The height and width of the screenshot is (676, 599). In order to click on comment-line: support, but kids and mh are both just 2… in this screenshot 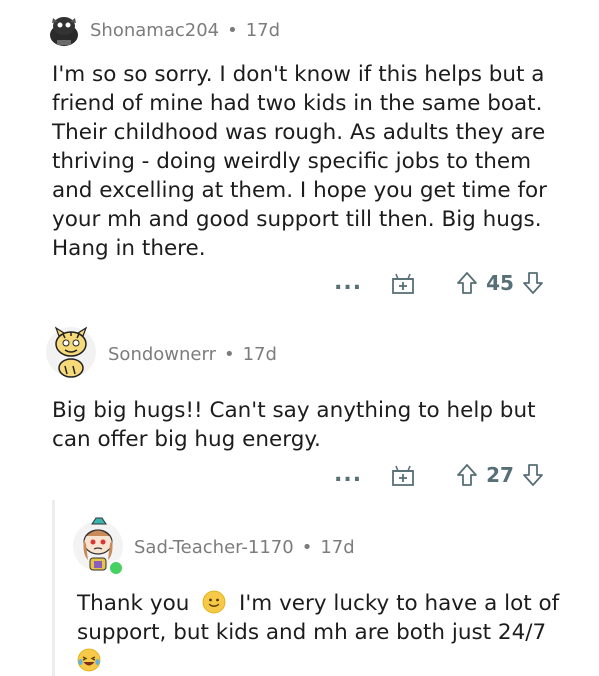, I will do `click(312, 632)`.